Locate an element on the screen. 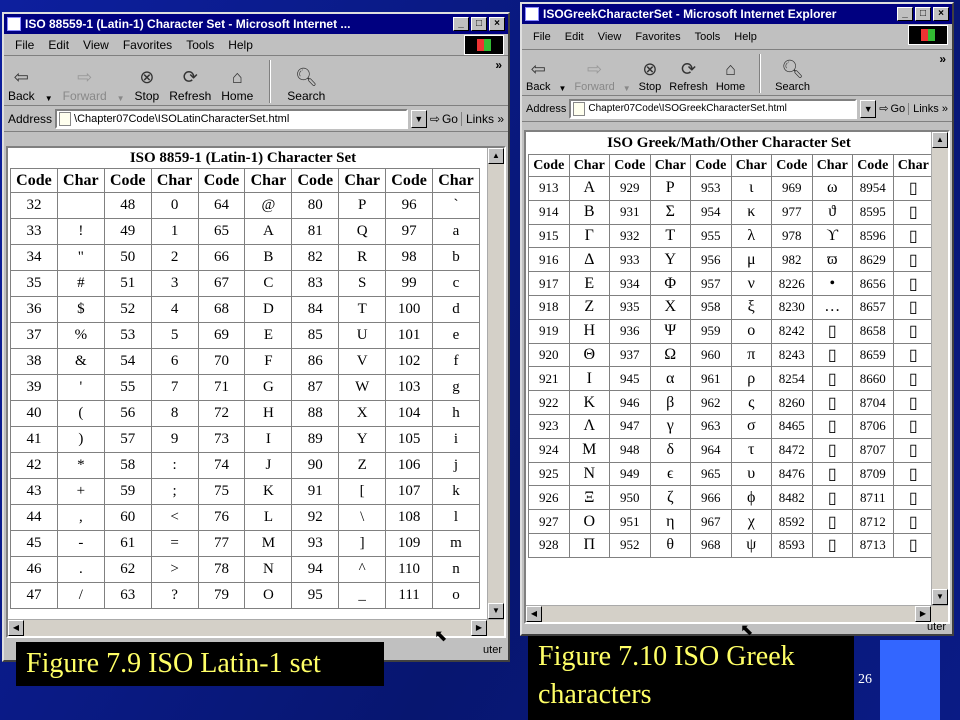 Image resolution: width=960 pixels, height=720 pixels. char-cell: L is located at coordinates (268, 517).